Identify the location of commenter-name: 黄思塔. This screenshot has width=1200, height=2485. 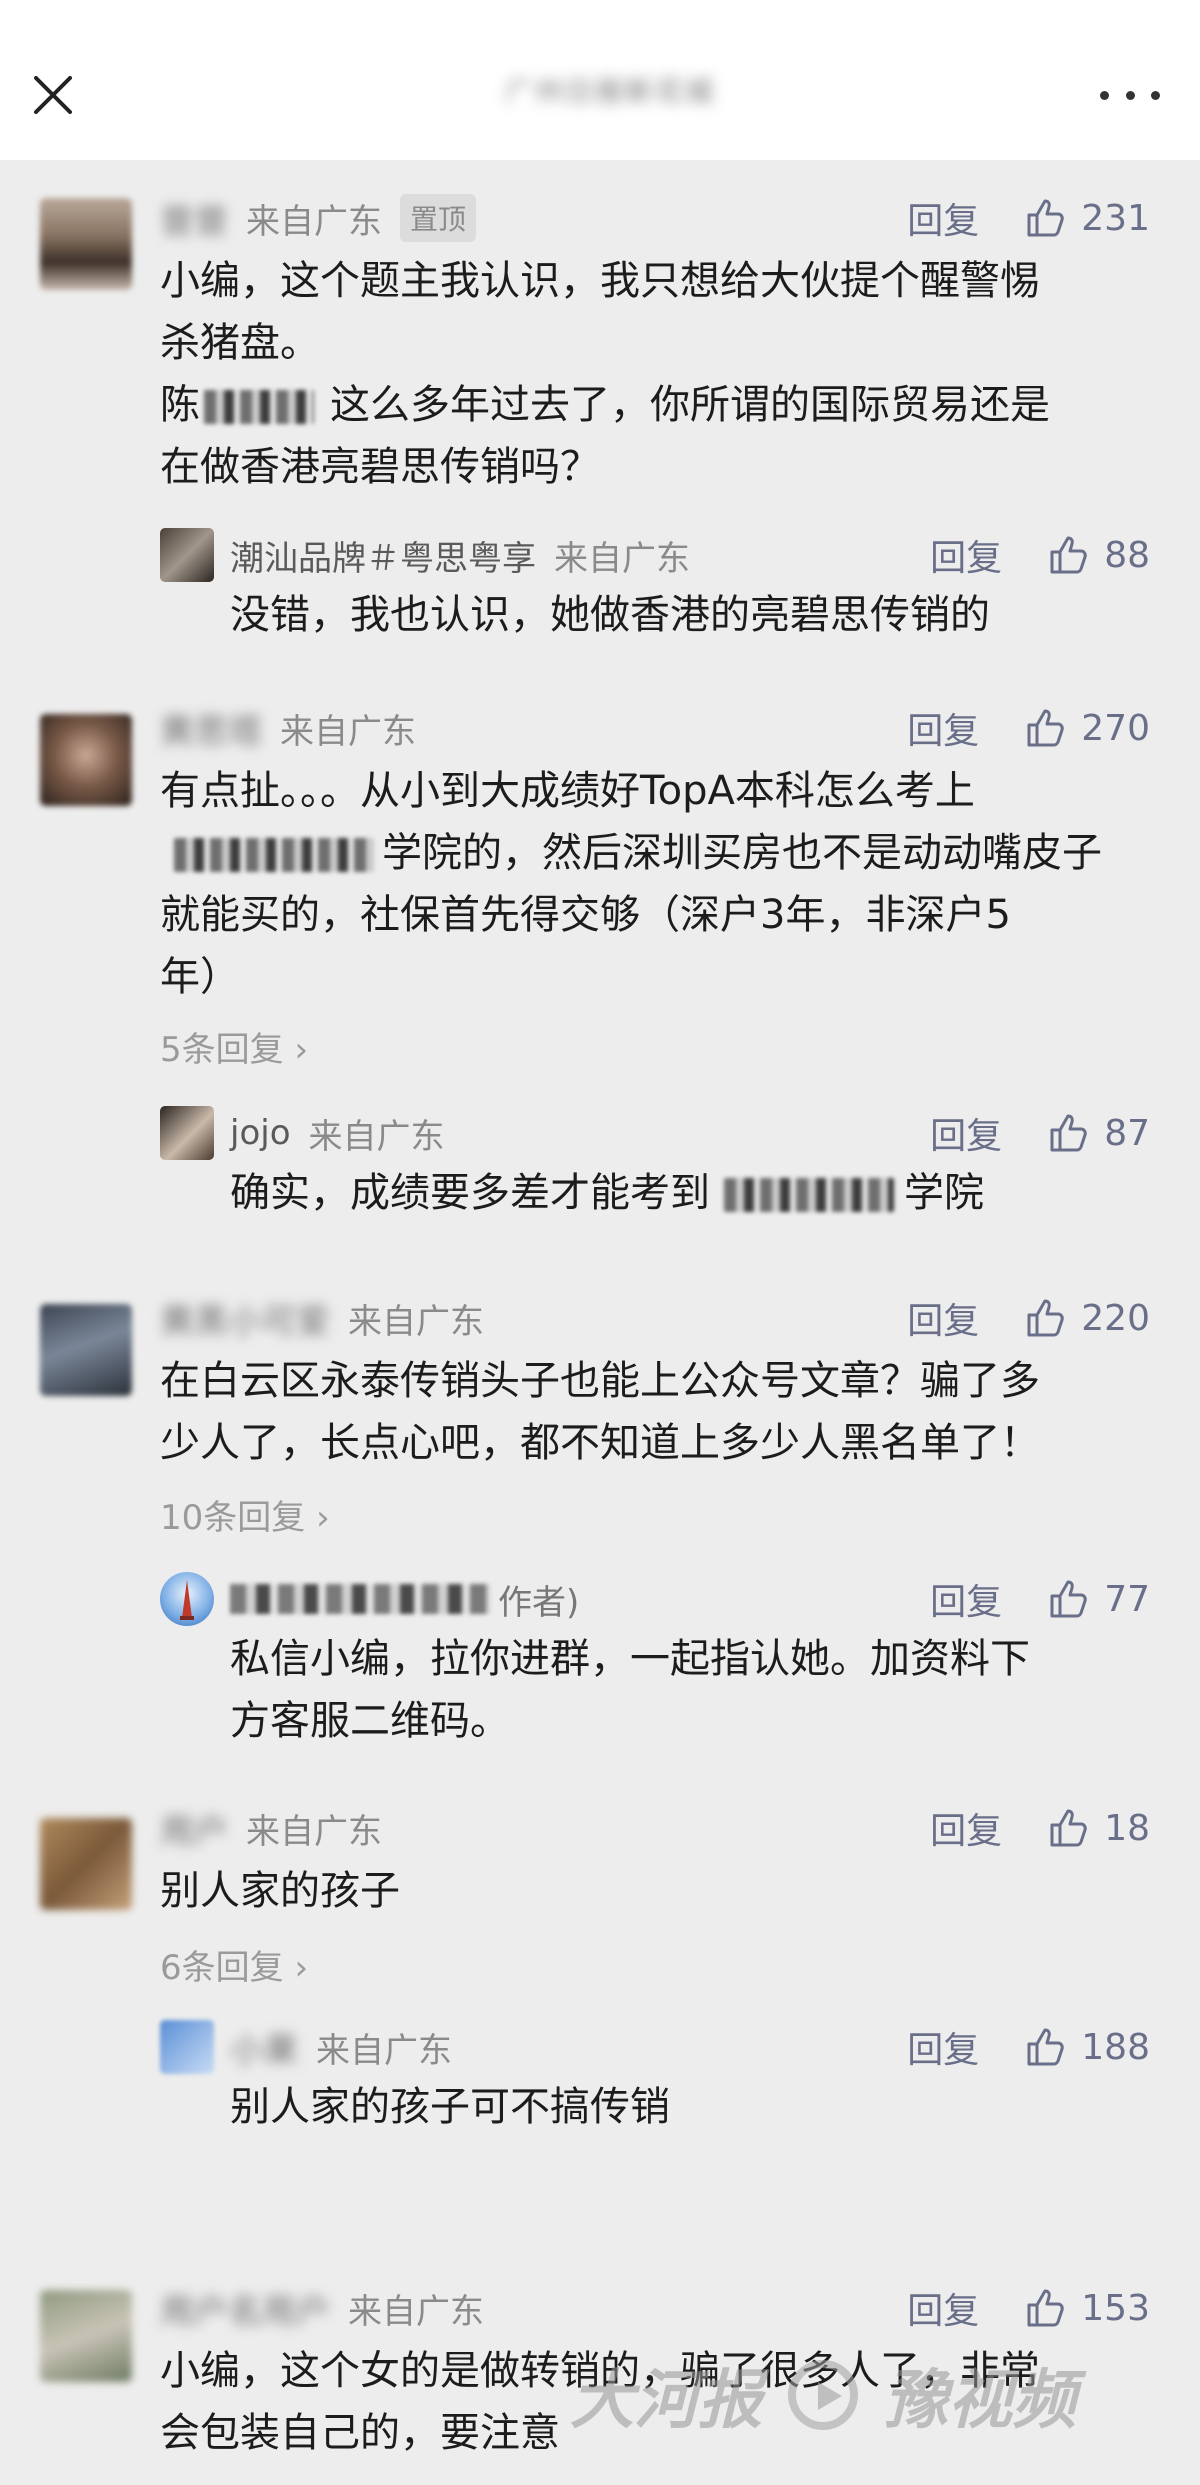
(211, 728).